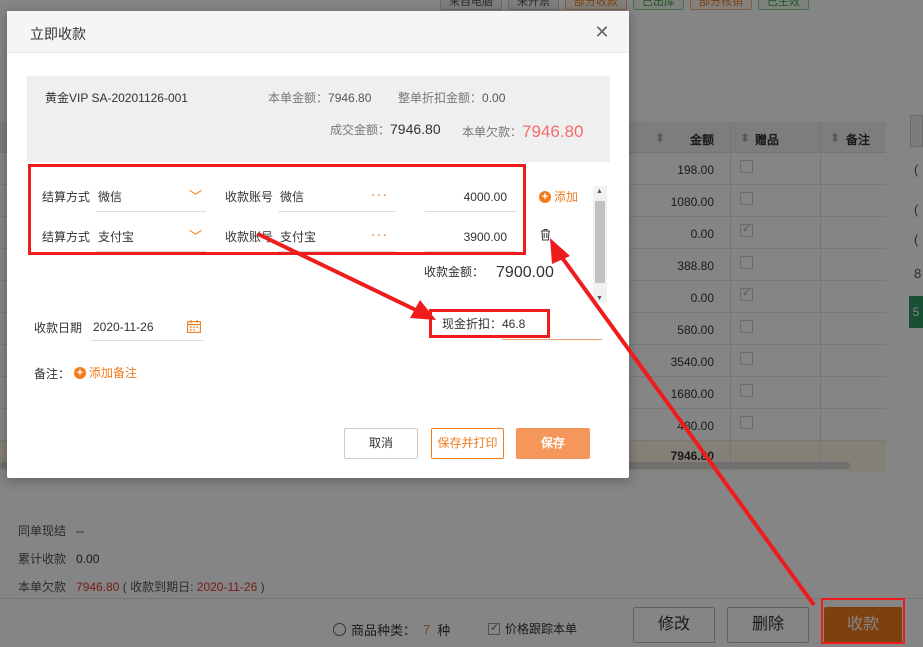  What do you see at coordinates (489, 323) in the screenshot?
I see `annotation-box-cash-discount` at bounding box center [489, 323].